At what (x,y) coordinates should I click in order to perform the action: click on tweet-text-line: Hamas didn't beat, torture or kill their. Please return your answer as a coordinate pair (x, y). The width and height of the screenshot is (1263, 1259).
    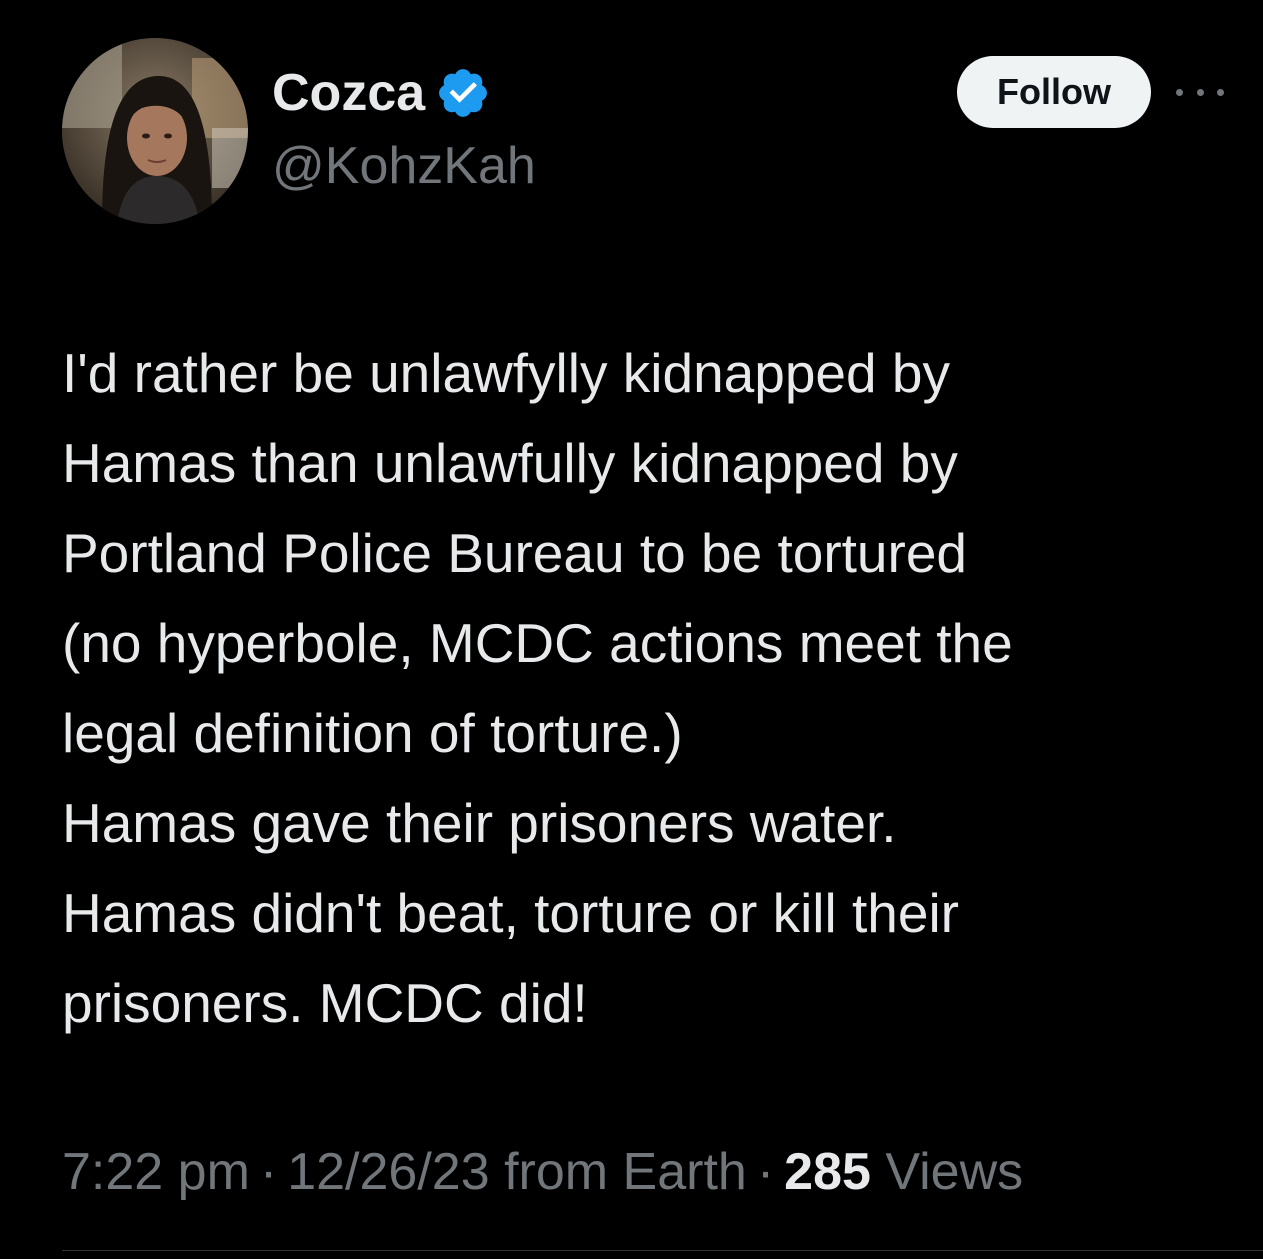
    Looking at the image, I should click on (510, 913).